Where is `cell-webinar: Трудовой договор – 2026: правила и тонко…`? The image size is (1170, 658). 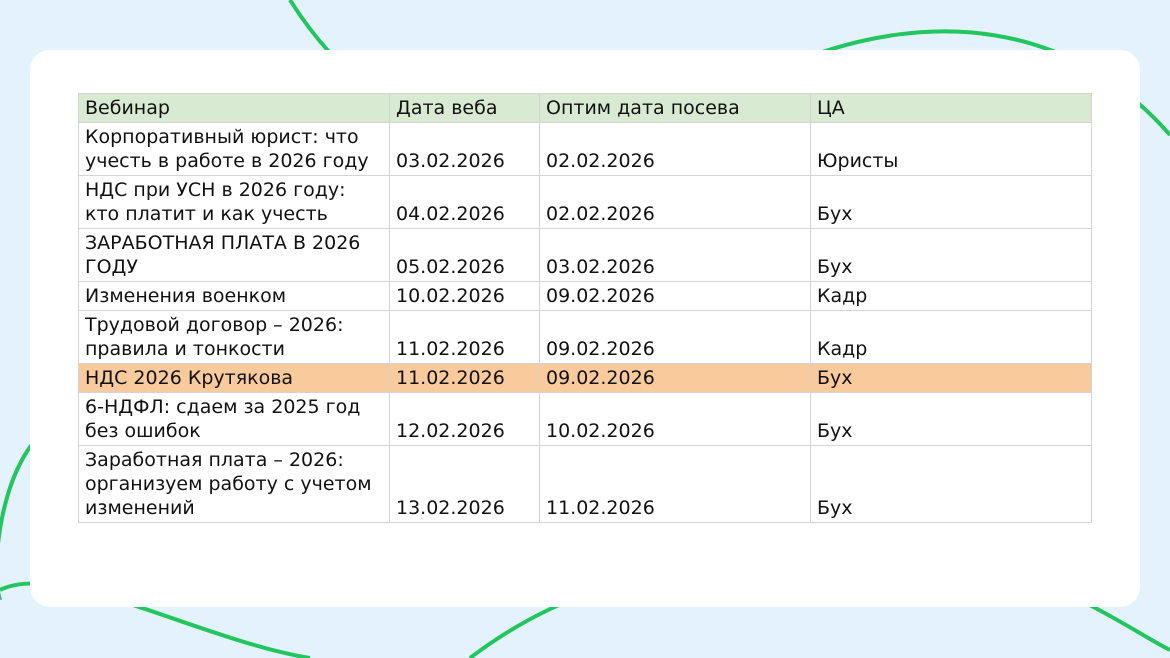
cell-webinar: Трудовой договор – 2026: правила и тонко… is located at coordinates (234, 337).